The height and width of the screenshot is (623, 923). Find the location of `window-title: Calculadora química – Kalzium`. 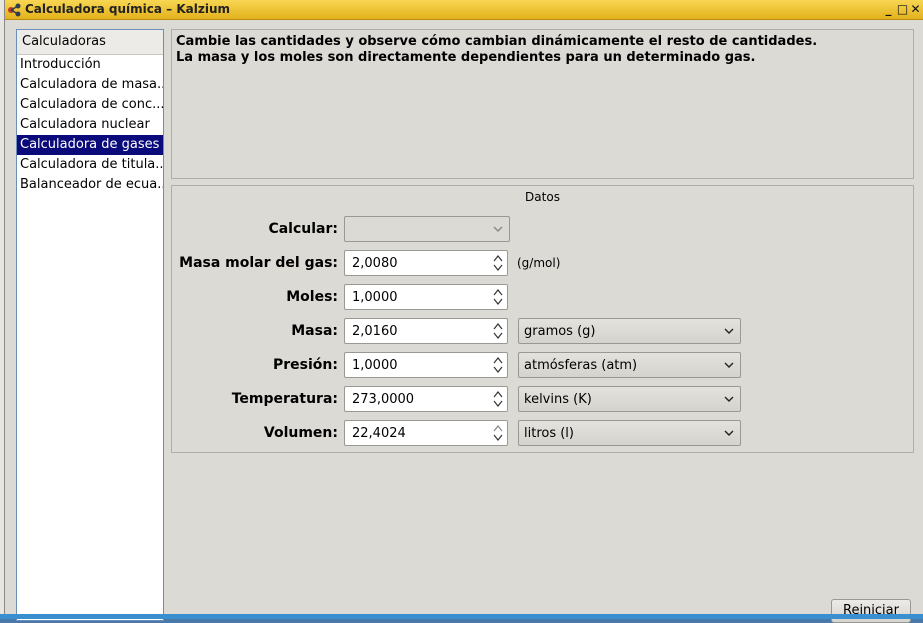

window-title: Calculadora química – Kalzium is located at coordinates (127, 9).